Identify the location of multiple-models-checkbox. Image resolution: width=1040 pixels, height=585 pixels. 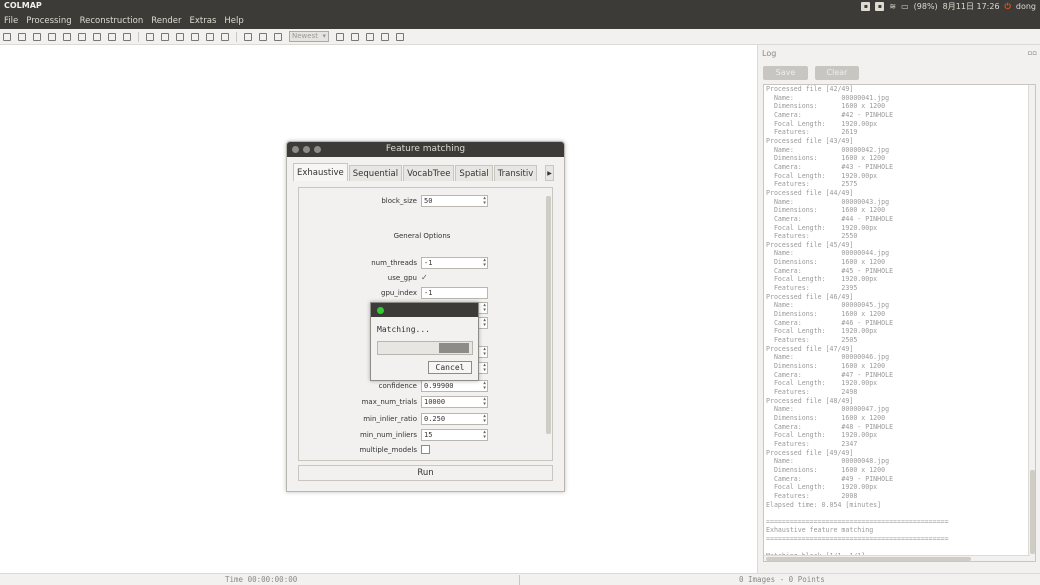
(425, 449).